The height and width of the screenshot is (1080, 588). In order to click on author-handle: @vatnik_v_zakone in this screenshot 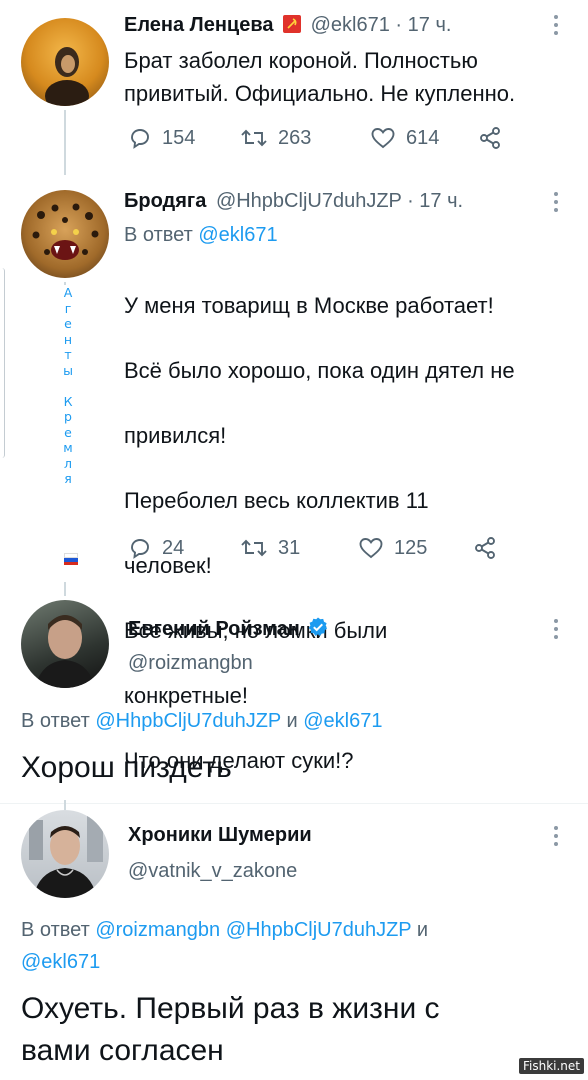, I will do `click(212, 871)`.